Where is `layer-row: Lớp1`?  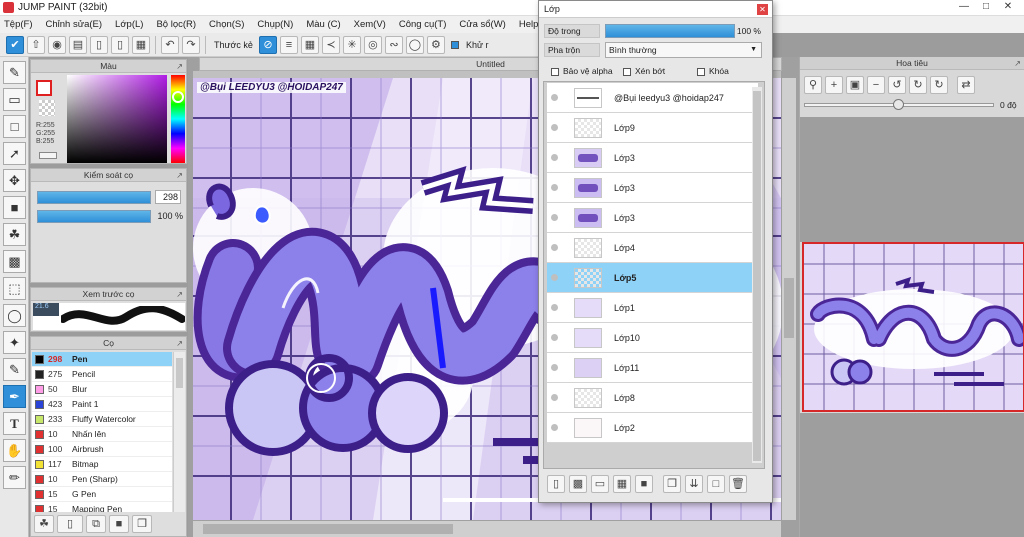 layer-row: Lớp1 is located at coordinates (652, 308).